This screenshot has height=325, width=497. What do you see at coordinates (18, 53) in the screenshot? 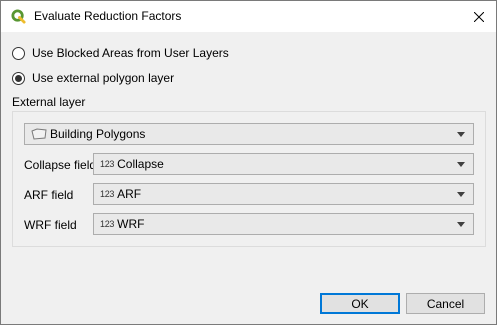
I see `radio-button-unchecked` at bounding box center [18, 53].